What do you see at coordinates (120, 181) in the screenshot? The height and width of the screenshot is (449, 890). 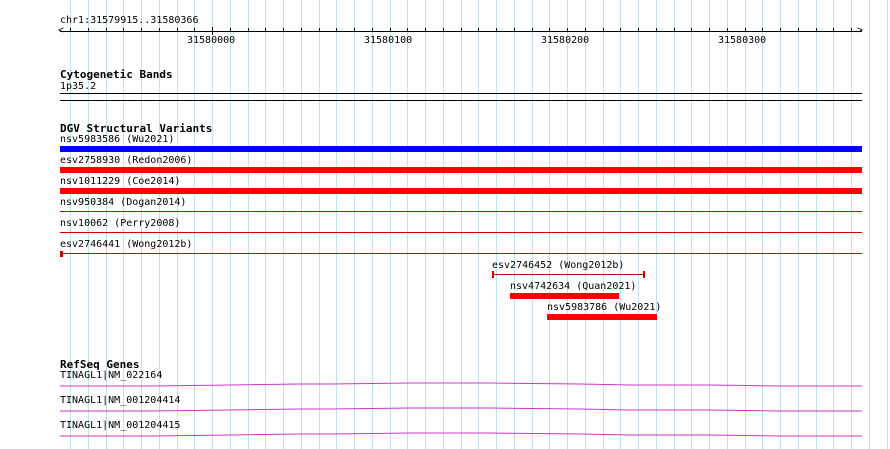 I see `variant-label: nsv1011229 (Coe2014)` at bounding box center [120, 181].